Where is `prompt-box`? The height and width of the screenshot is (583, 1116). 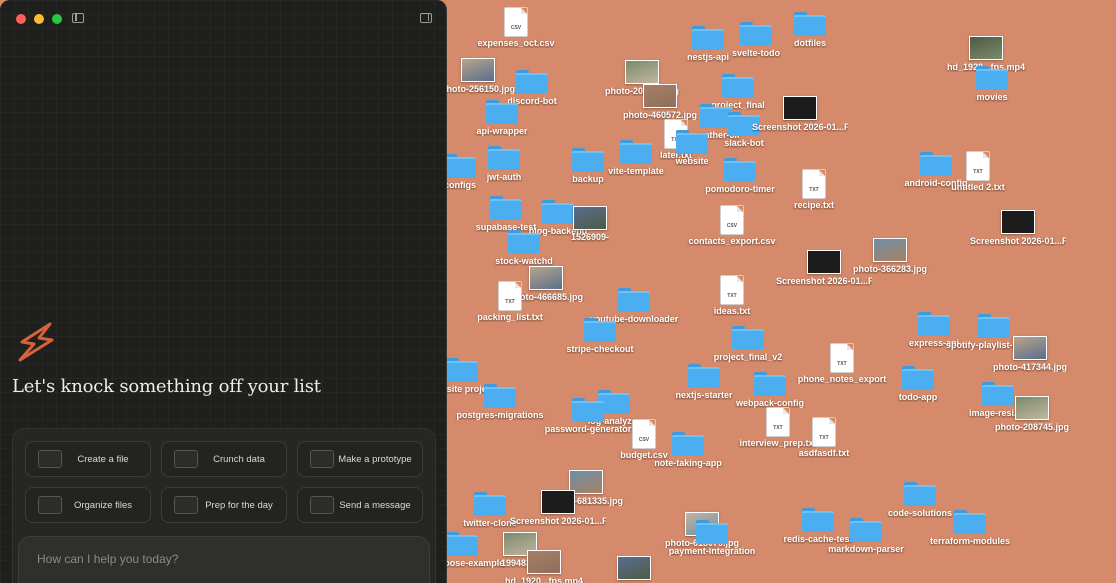 prompt-box is located at coordinates (224, 559).